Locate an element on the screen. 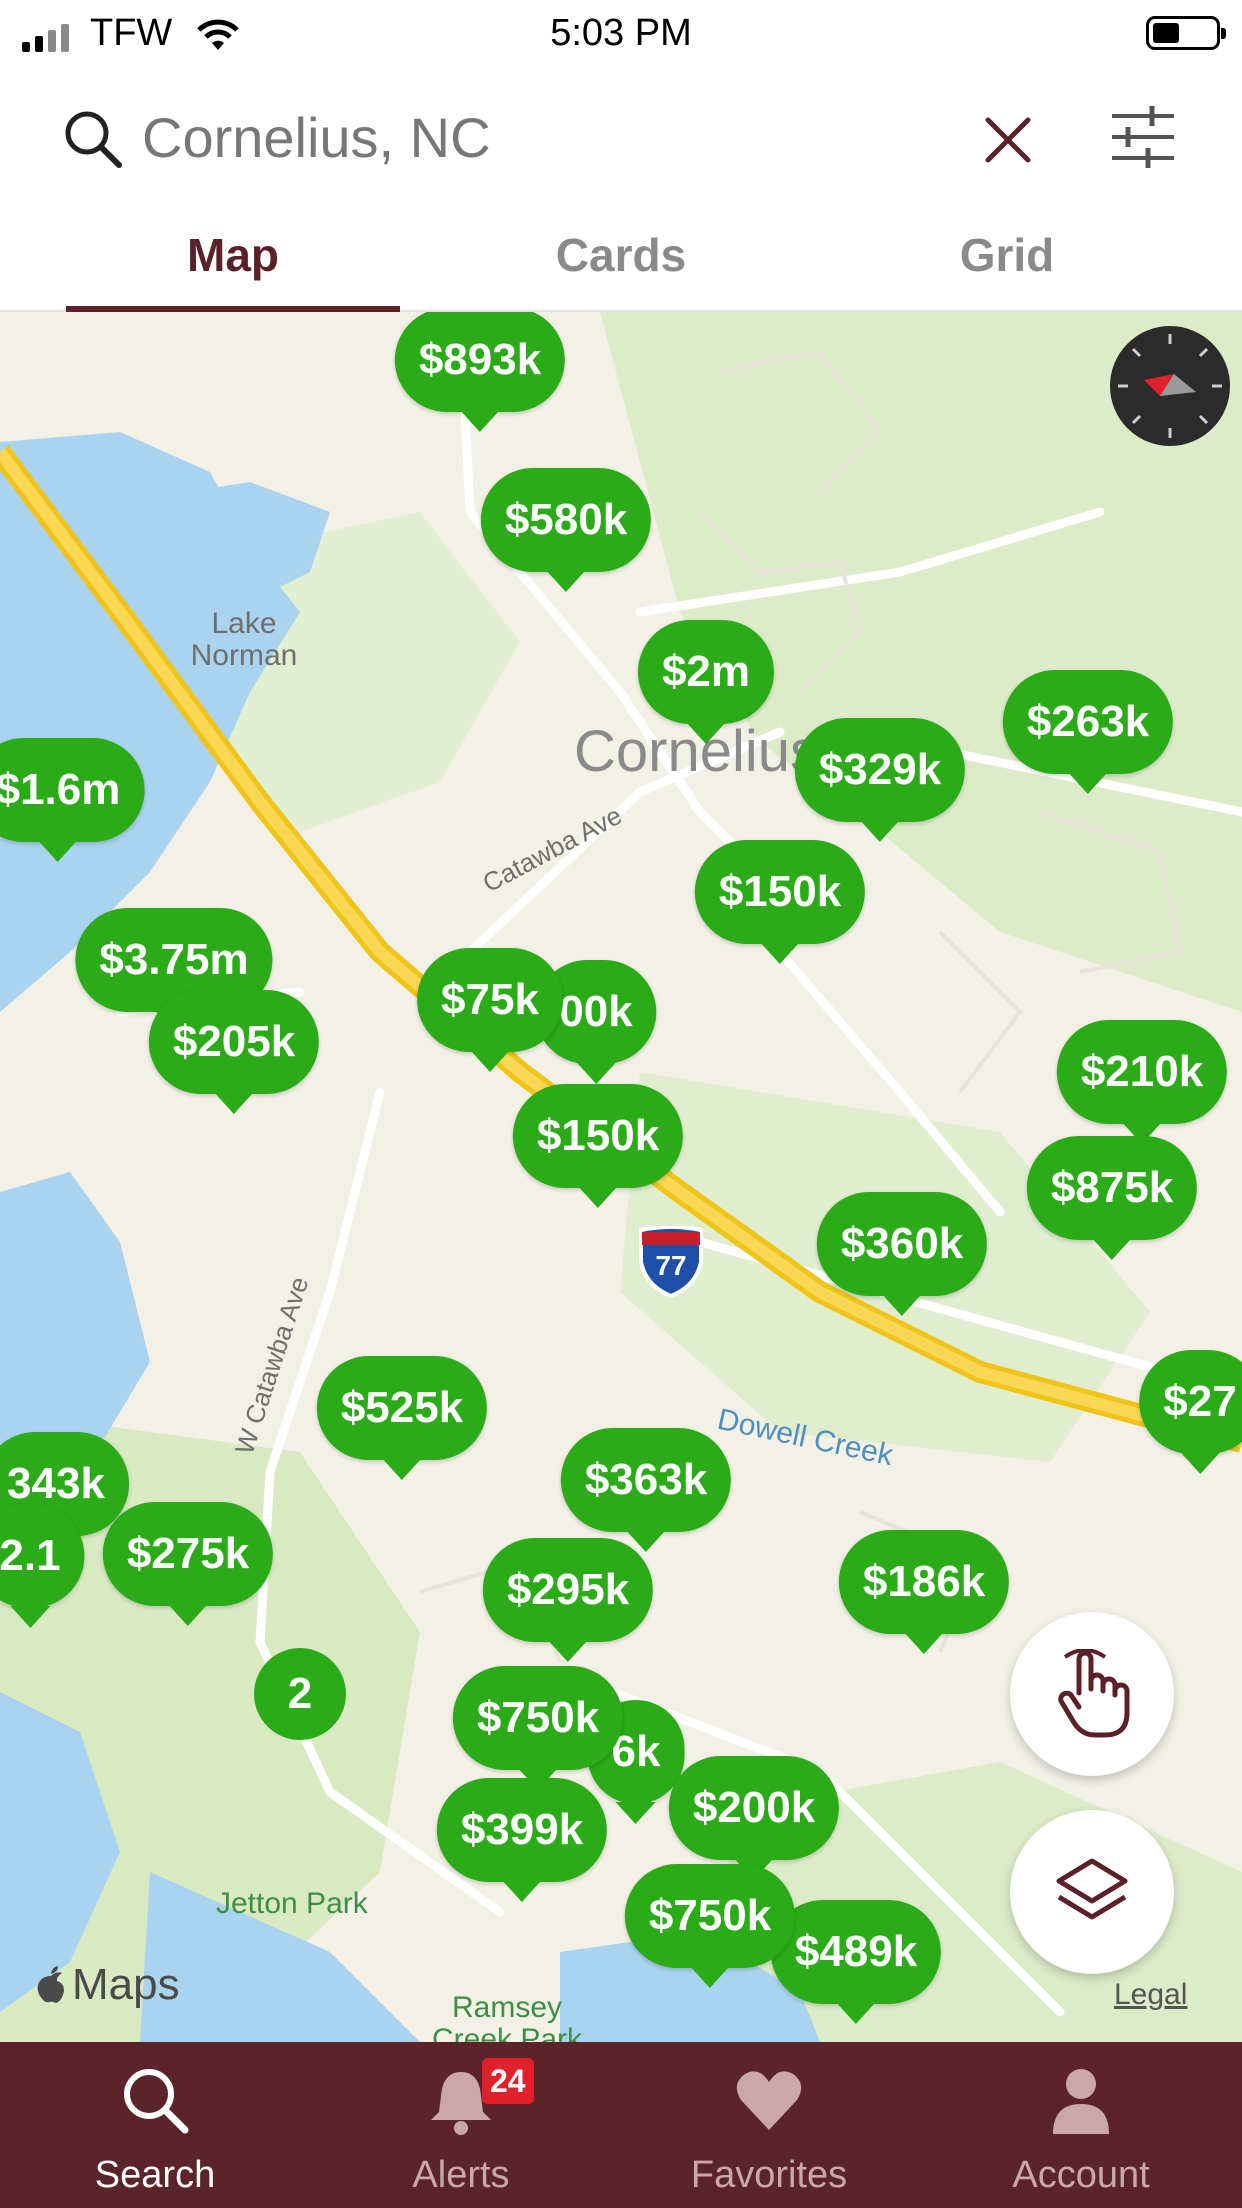 Image resolution: width=1242 pixels, height=2208 pixels. alerts-badge: 24 is located at coordinates (508, 2081).